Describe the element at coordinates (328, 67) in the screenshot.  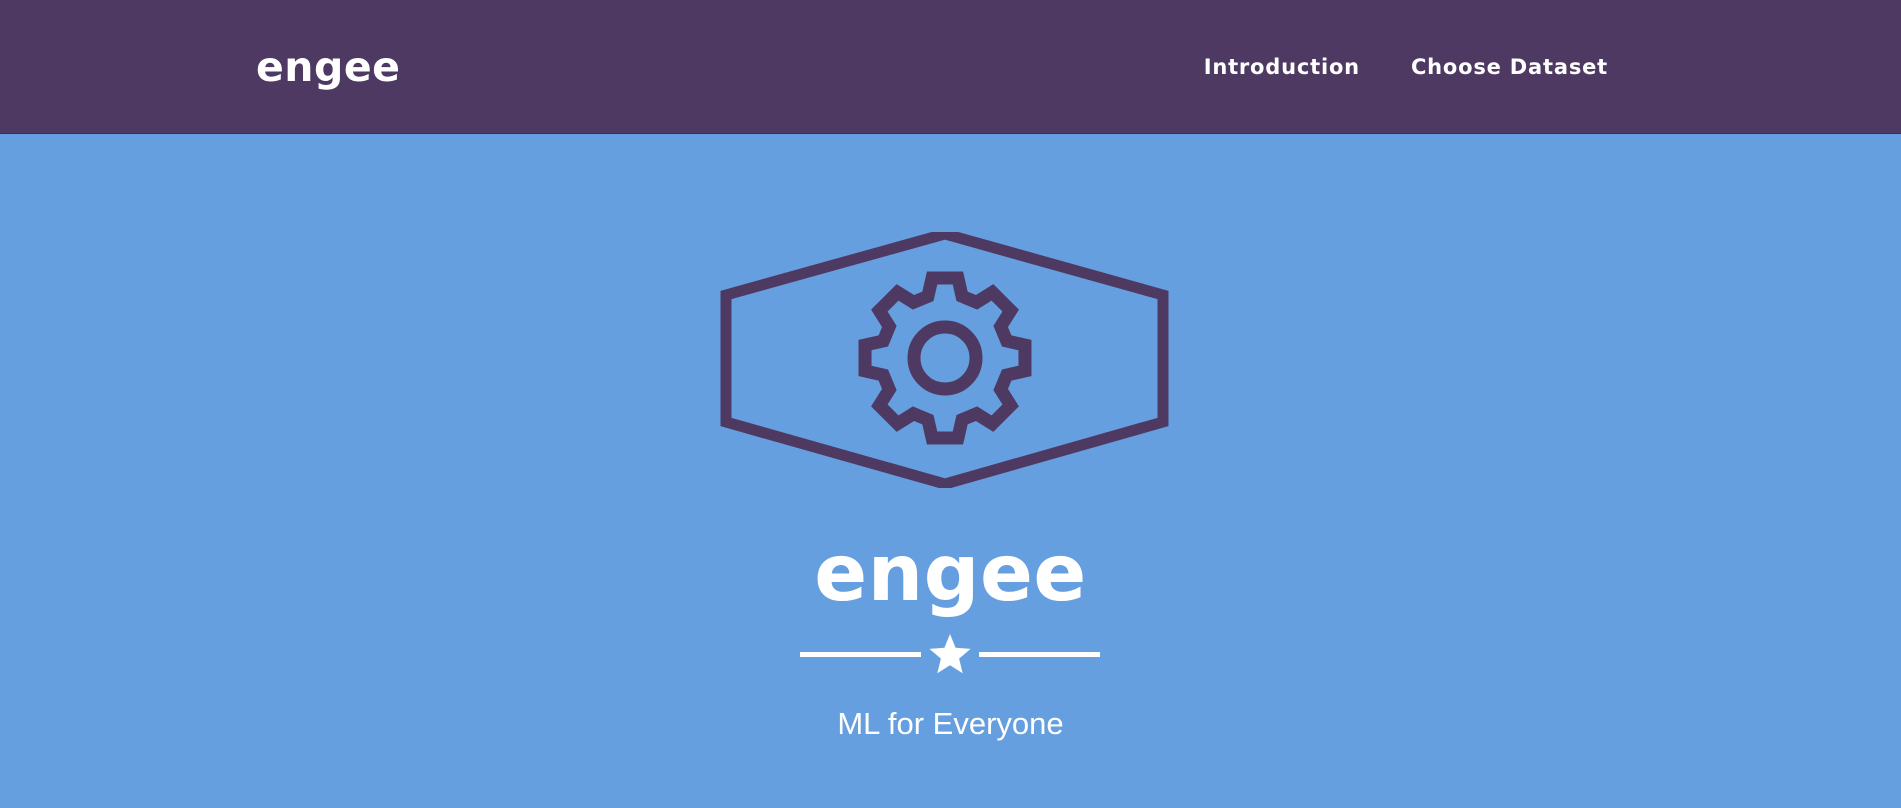
I see `brand-link: engee` at that location.